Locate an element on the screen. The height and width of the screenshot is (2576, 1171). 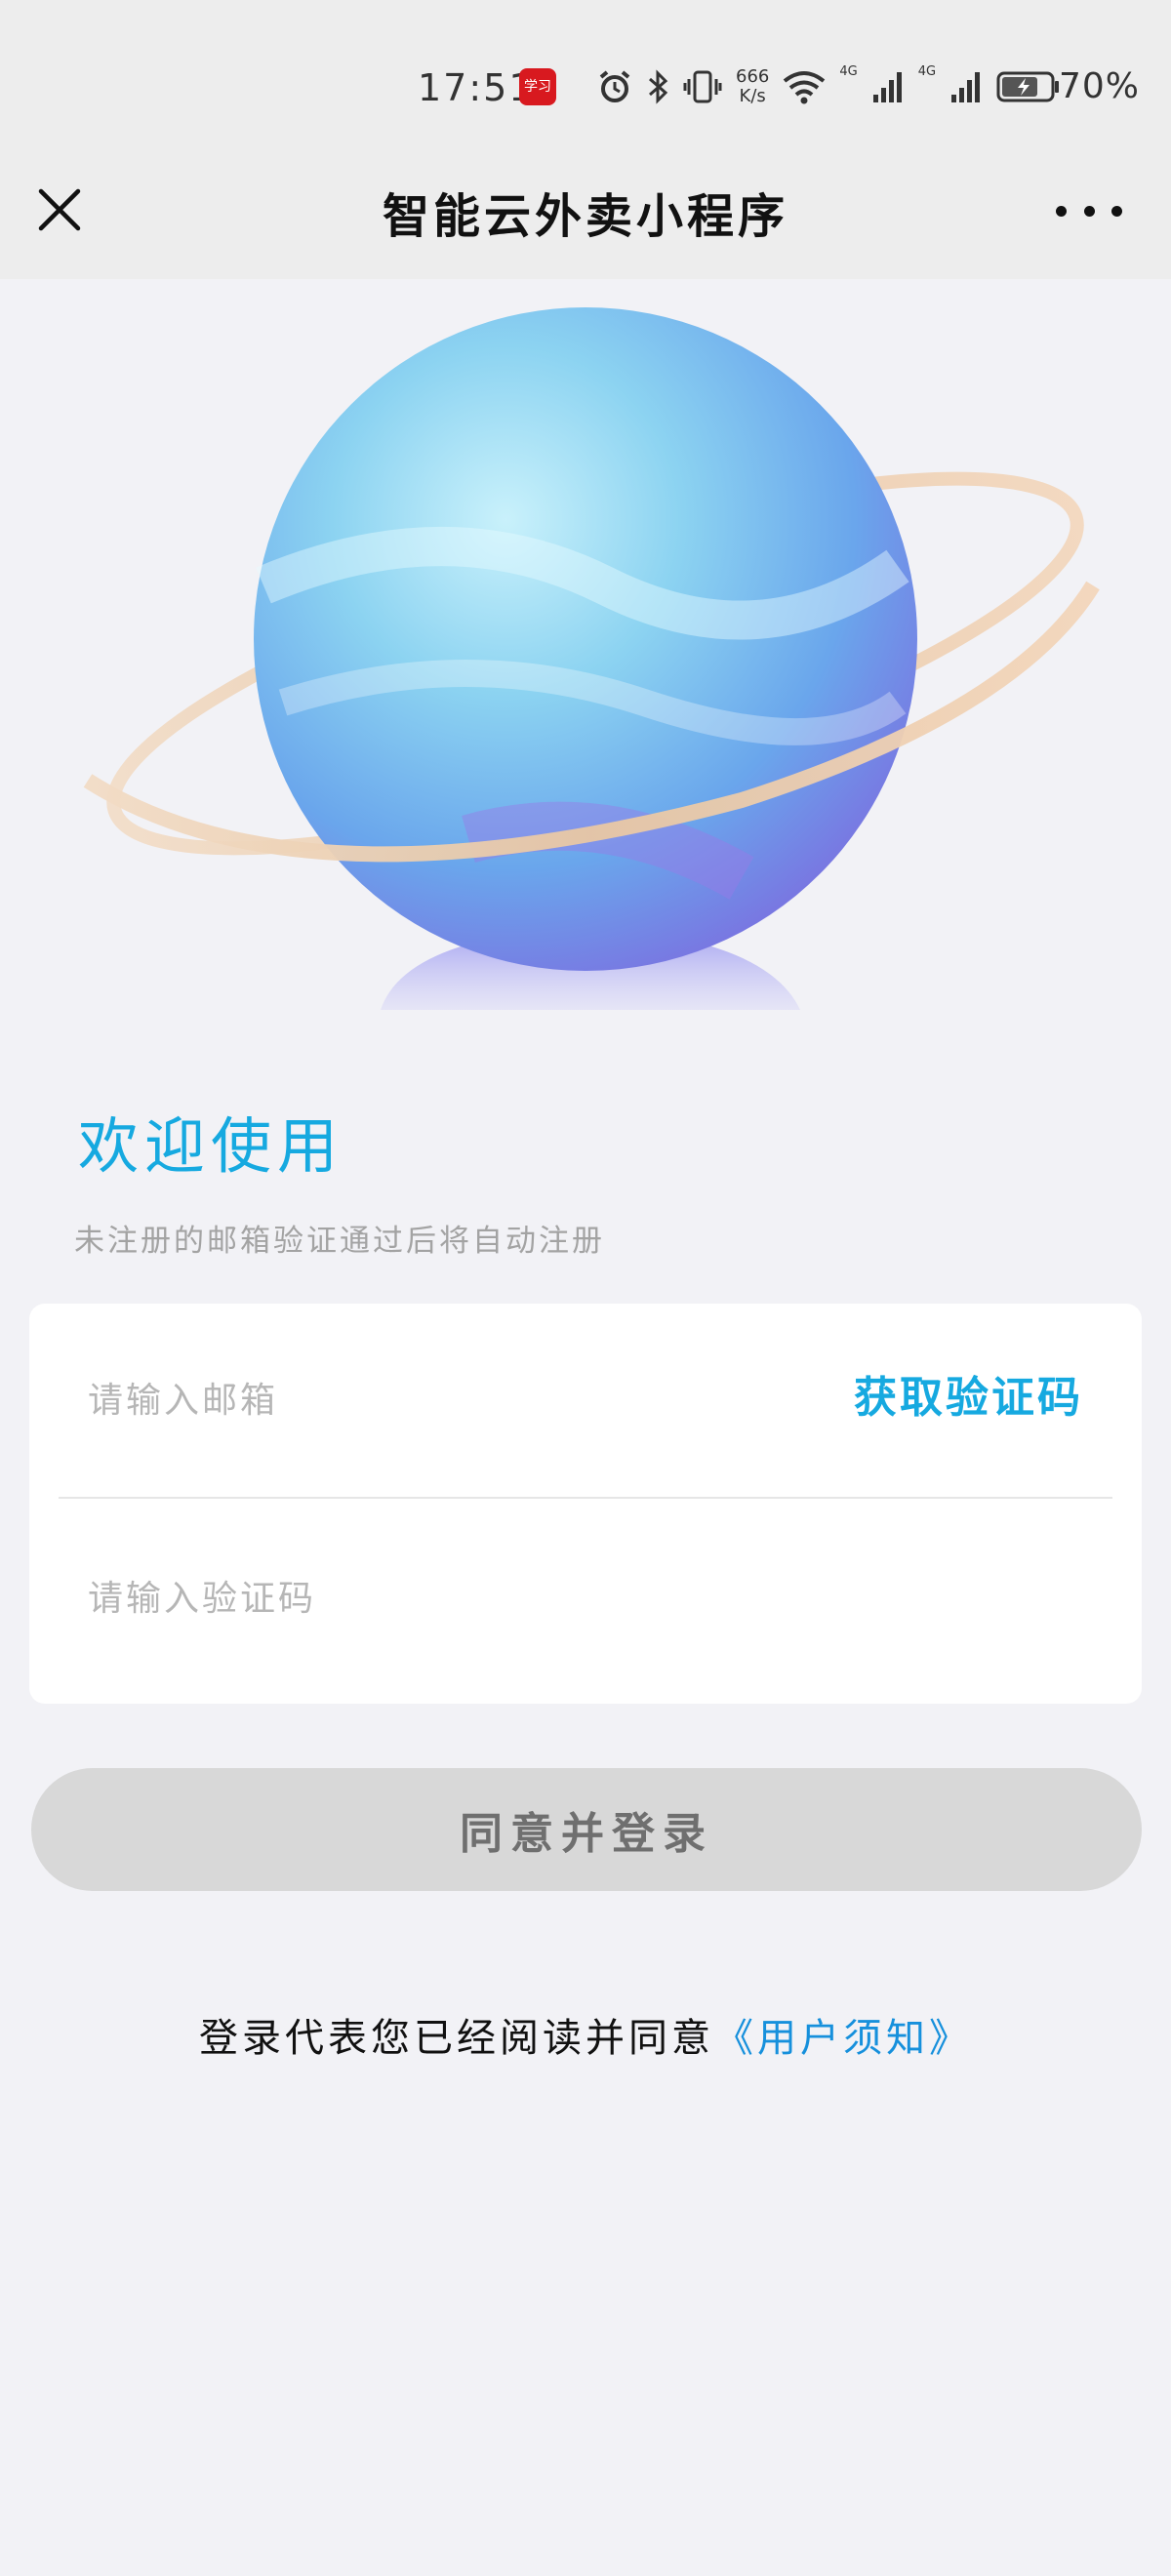
battery-percentage: 70% is located at coordinates (1100, 86).